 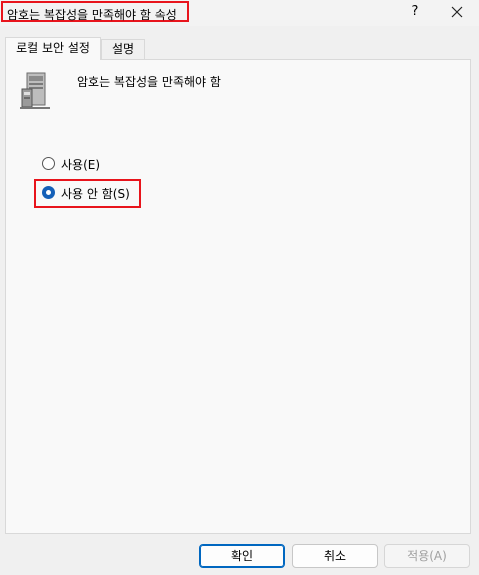 I want to click on close-icon, so click(x=457, y=12).